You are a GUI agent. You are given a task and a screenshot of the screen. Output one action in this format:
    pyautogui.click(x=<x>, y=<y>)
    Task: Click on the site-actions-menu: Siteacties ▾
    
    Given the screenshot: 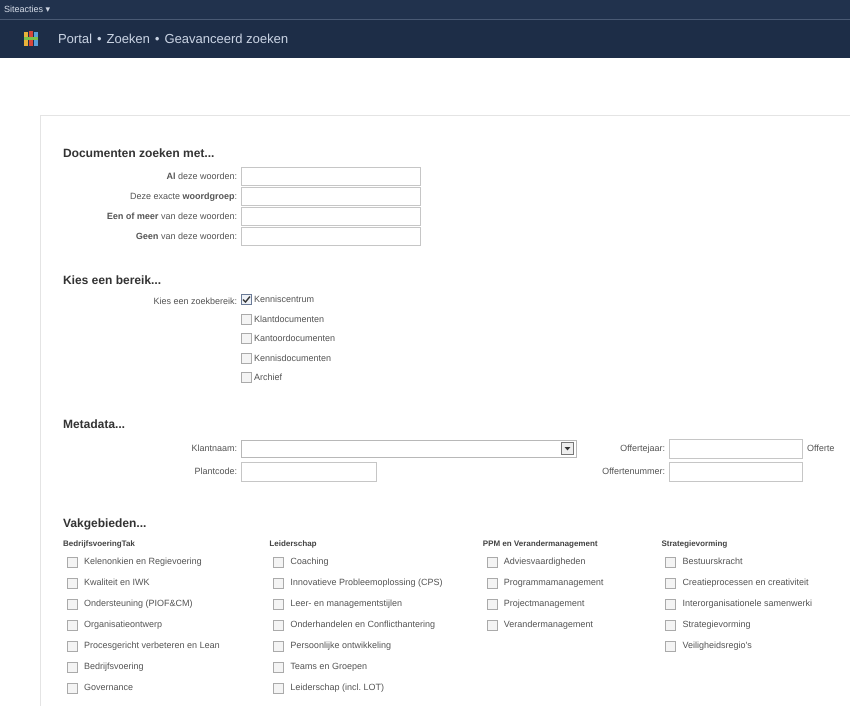 What is the action you would take?
    pyautogui.click(x=27, y=9)
    